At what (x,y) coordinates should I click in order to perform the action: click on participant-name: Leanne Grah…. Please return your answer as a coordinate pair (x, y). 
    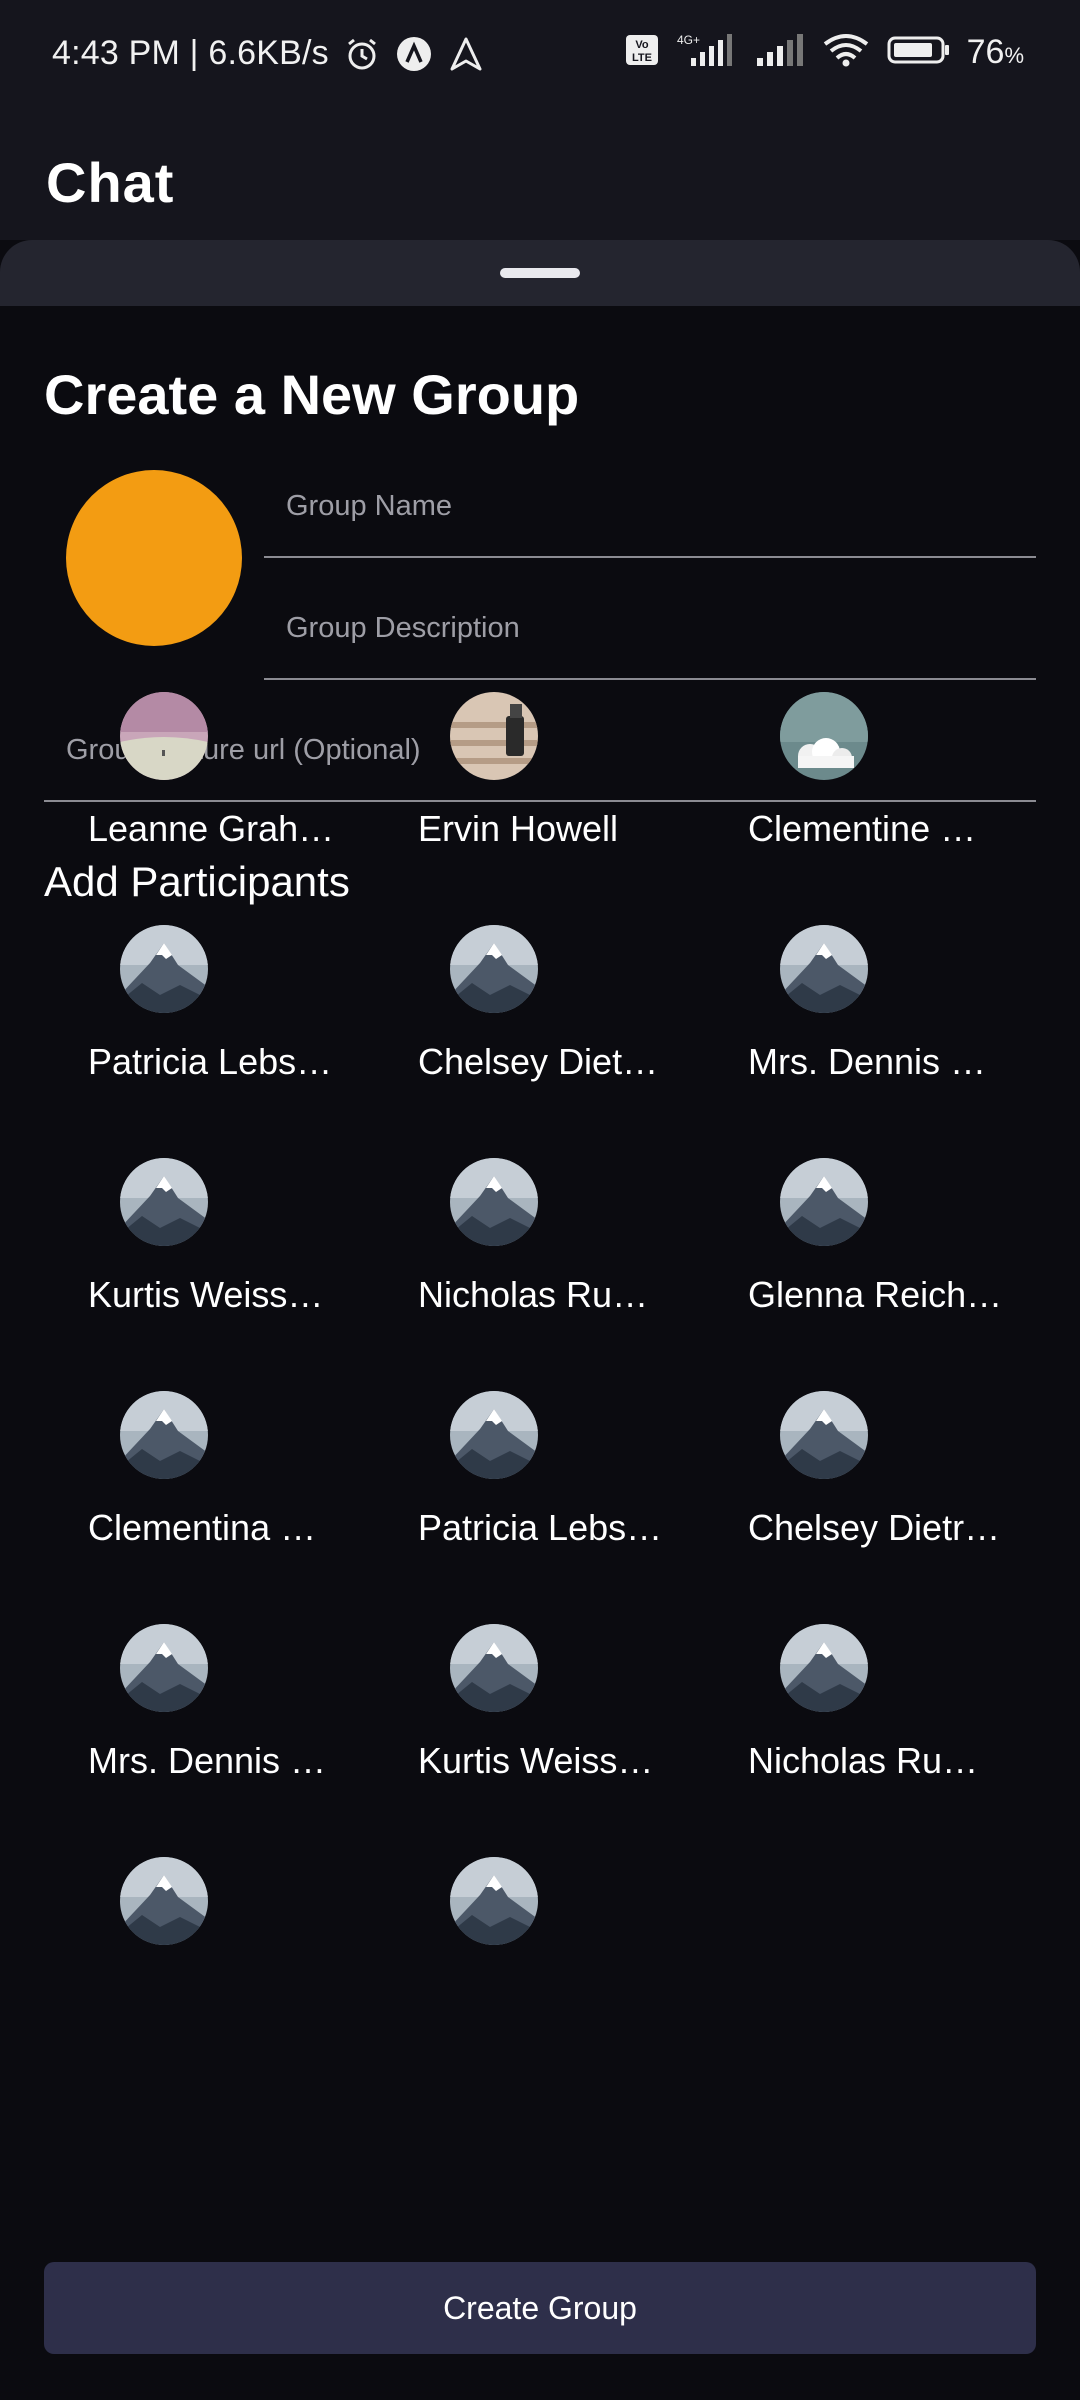
    Looking at the image, I should click on (211, 828).